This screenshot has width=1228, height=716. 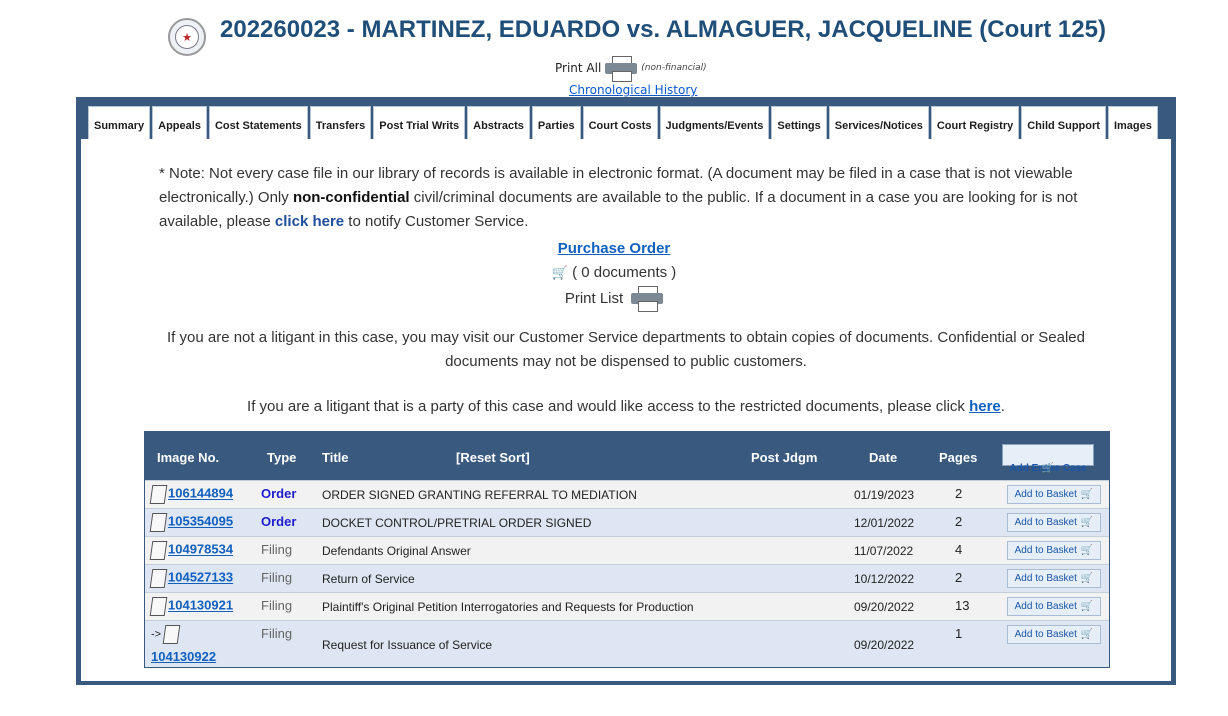 I want to click on tab-summary: Summary, so click(x=119, y=122).